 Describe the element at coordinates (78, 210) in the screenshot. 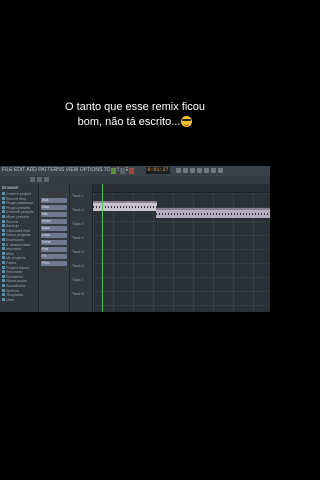

I see `track-label: Track 2` at that location.